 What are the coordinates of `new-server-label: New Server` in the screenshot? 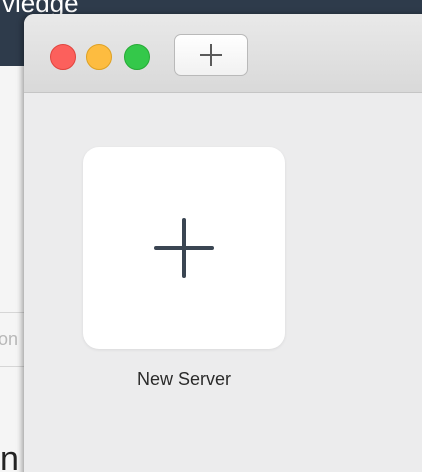 It's located at (184, 379).